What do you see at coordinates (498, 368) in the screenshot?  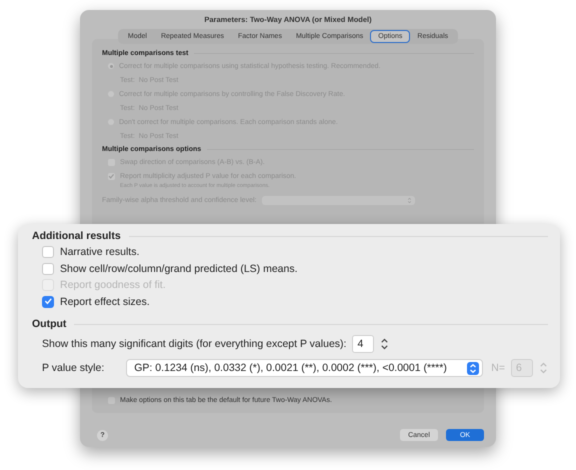 I see `n-label: N=` at bounding box center [498, 368].